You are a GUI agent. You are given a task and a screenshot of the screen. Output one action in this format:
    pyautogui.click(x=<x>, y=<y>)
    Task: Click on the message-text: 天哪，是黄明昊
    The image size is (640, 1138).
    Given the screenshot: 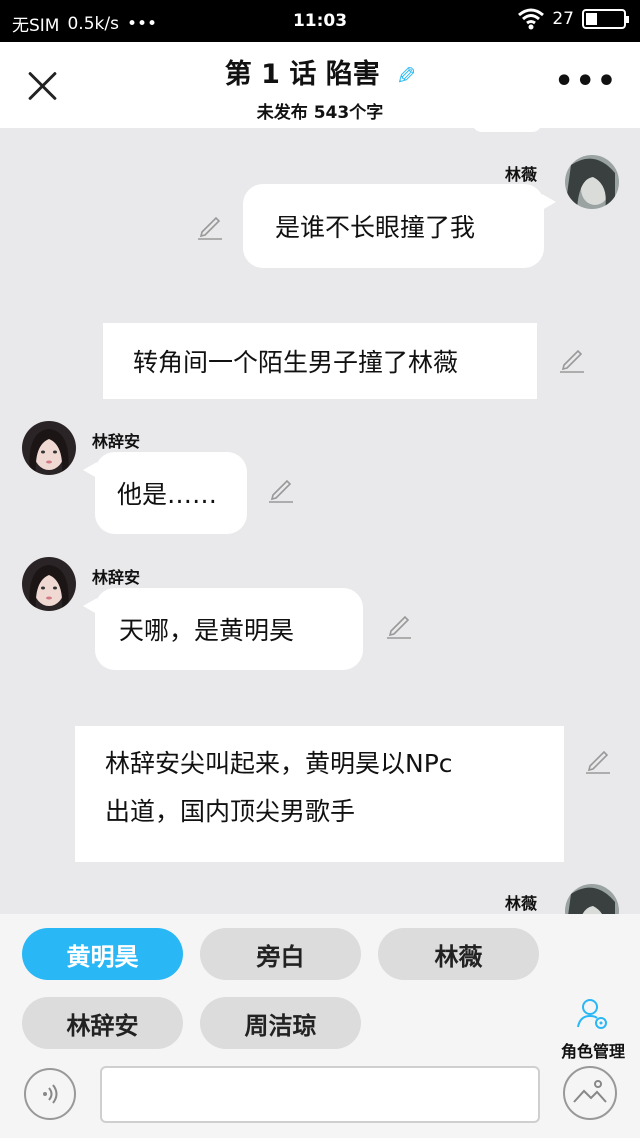 What is the action you would take?
    pyautogui.click(x=207, y=630)
    